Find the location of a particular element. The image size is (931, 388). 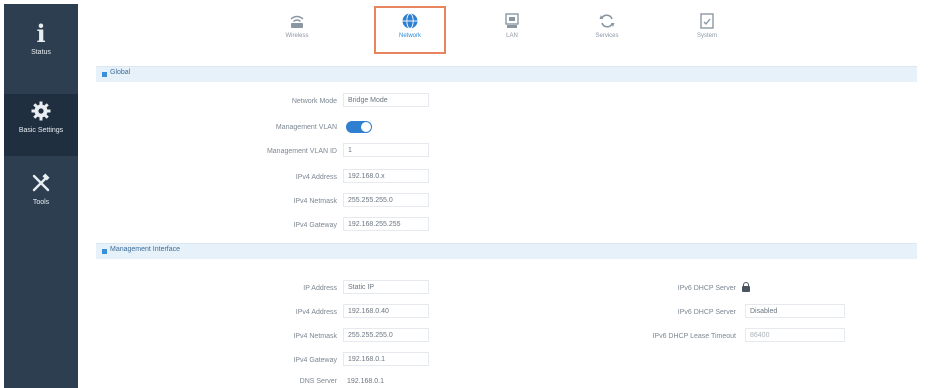

label-mgmt-ipv4-netmask: IPv4 Netmask is located at coordinates (315, 336).